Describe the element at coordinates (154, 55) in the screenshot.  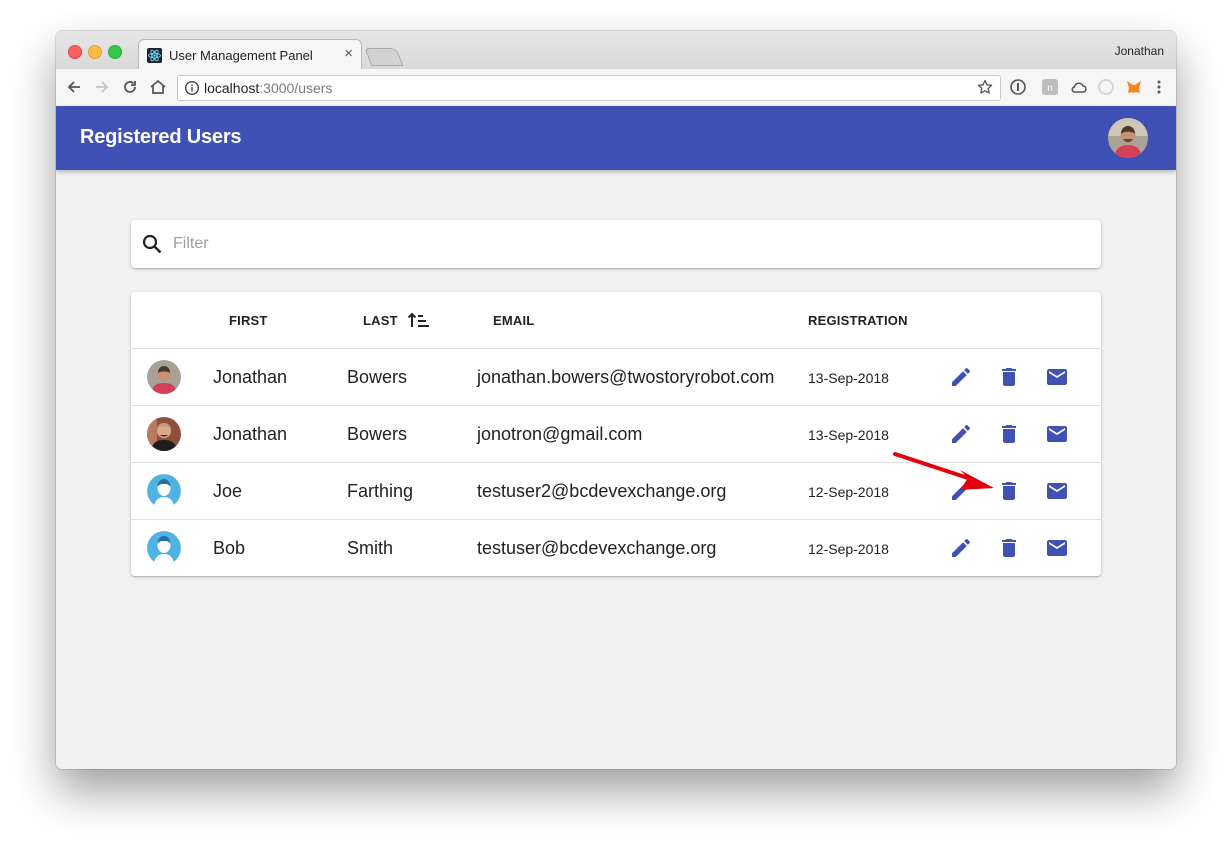
I see `react-icon` at that location.